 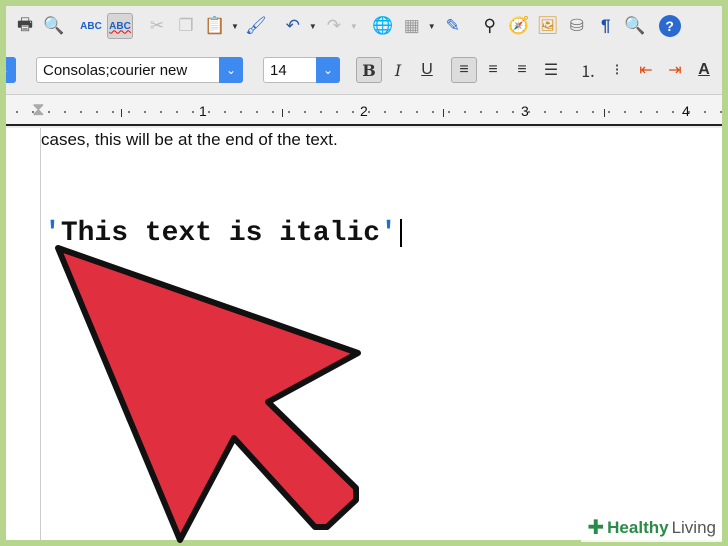 I want to click on watermark: ✚ Healthy Living, so click(x=651, y=527).